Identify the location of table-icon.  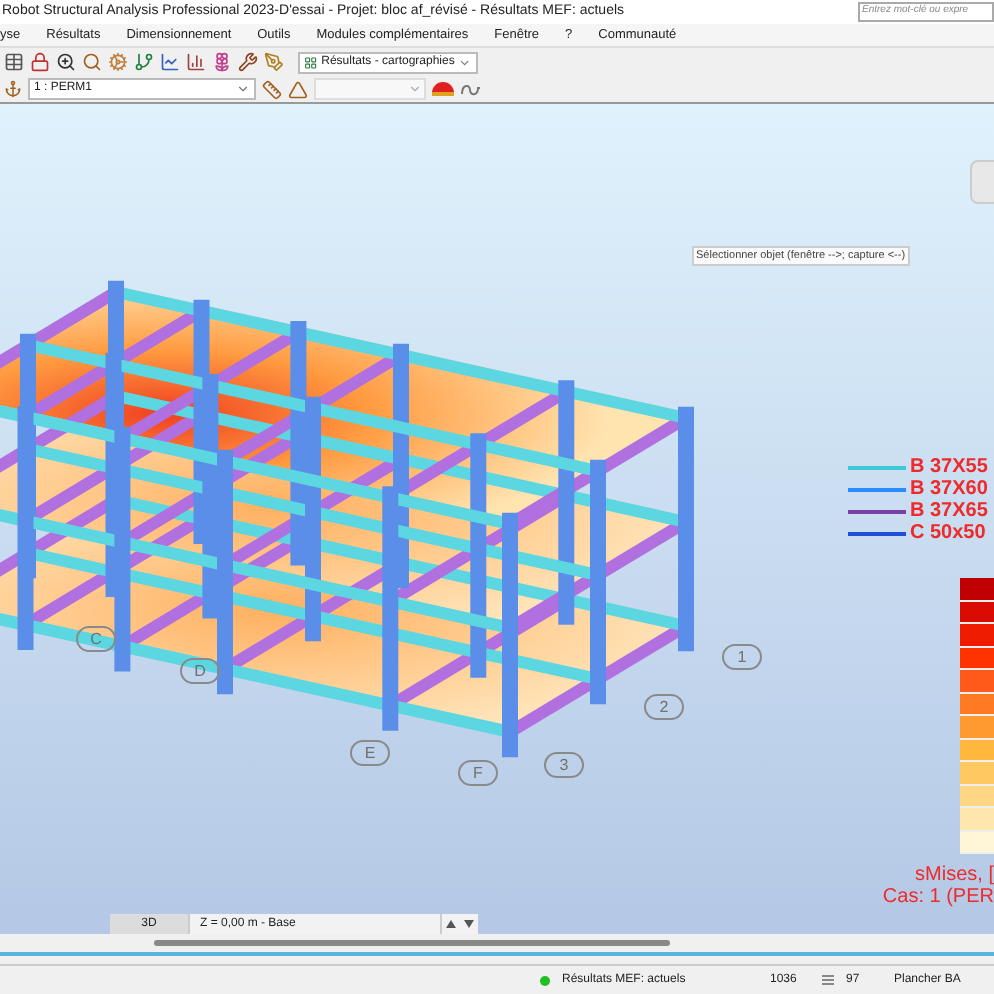
(14, 62).